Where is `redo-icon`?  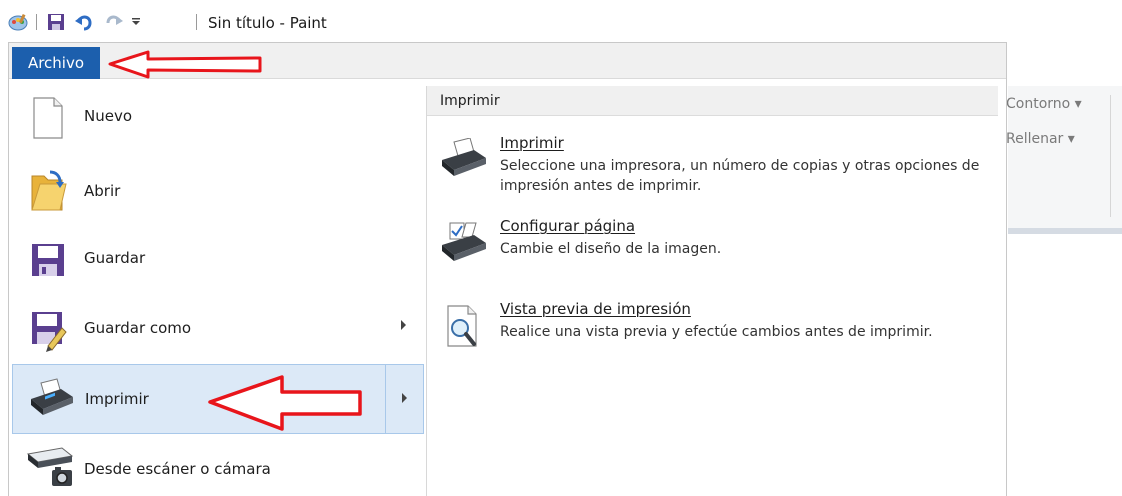
redo-icon is located at coordinates (114, 22).